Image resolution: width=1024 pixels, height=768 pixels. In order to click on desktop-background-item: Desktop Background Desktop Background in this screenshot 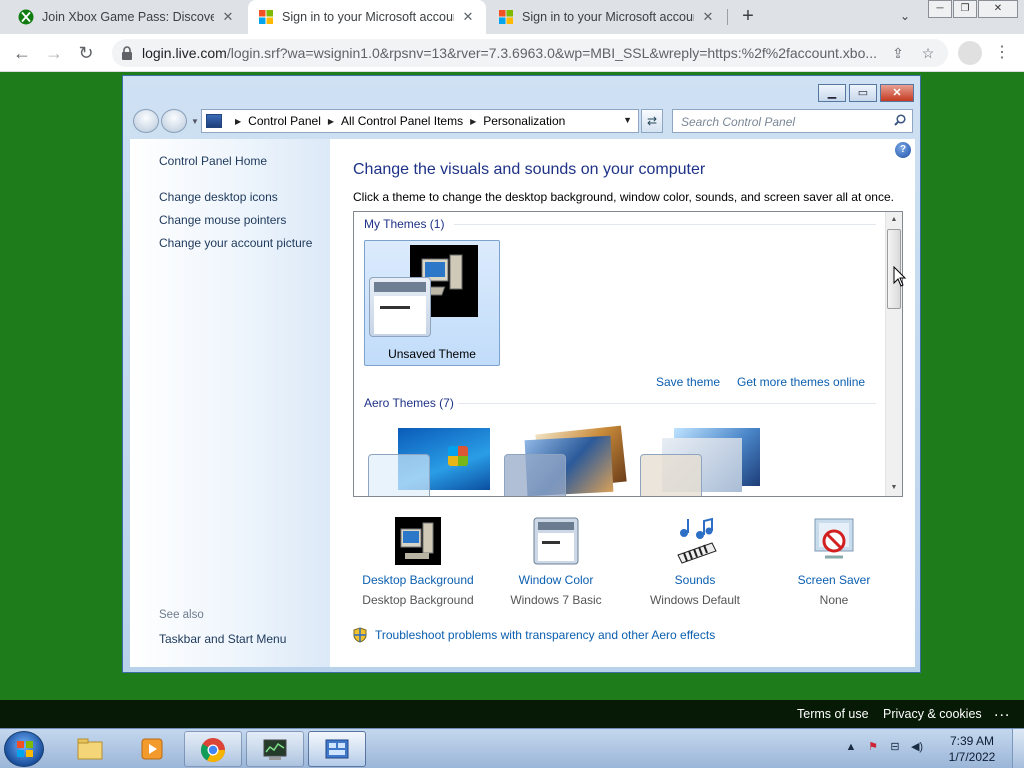, I will do `click(418, 562)`.